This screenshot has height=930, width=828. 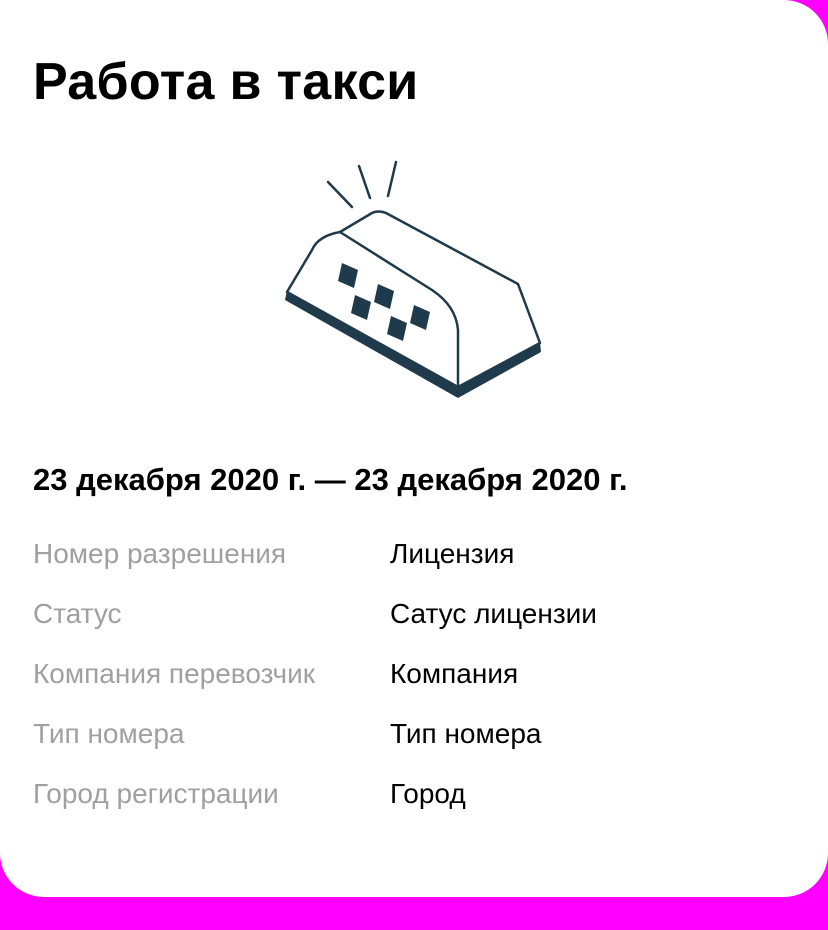 I want to click on detail-value: Тип номера, so click(x=466, y=733).